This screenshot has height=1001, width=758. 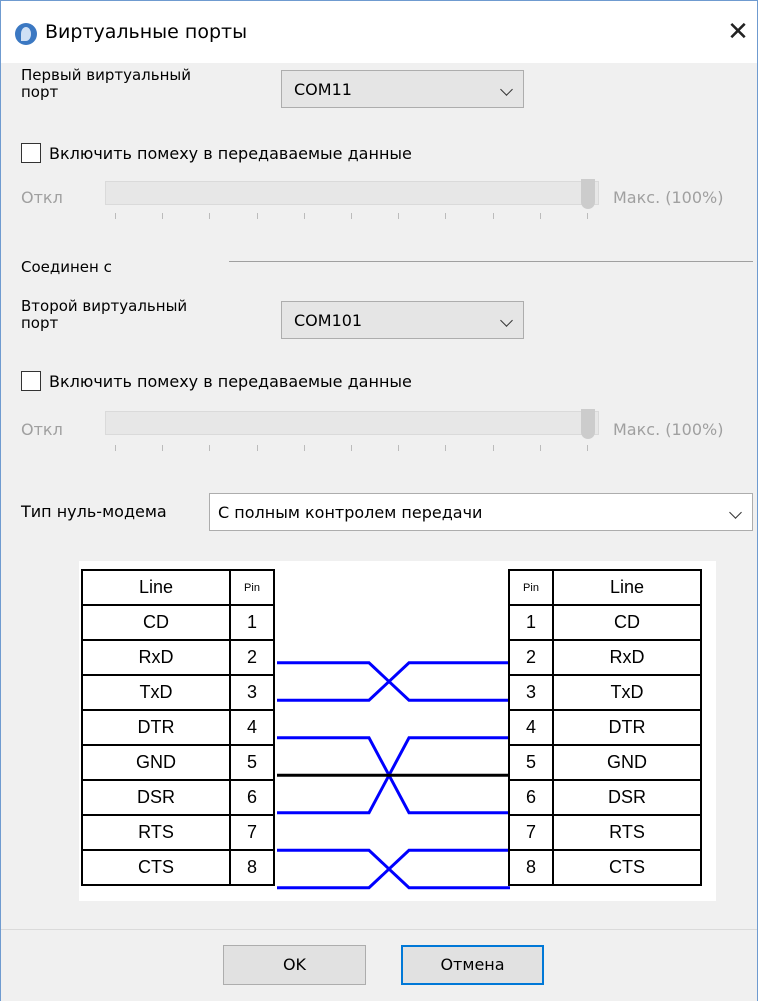 What do you see at coordinates (42, 429) in the screenshot?
I see `second-slider-min-label: Откл` at bounding box center [42, 429].